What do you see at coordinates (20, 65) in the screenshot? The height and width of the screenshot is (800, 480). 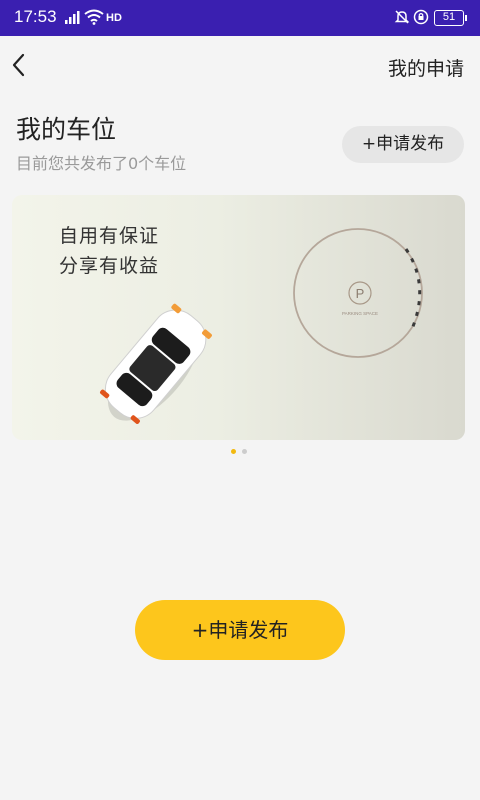 I see `chevron-left-icon` at bounding box center [20, 65].